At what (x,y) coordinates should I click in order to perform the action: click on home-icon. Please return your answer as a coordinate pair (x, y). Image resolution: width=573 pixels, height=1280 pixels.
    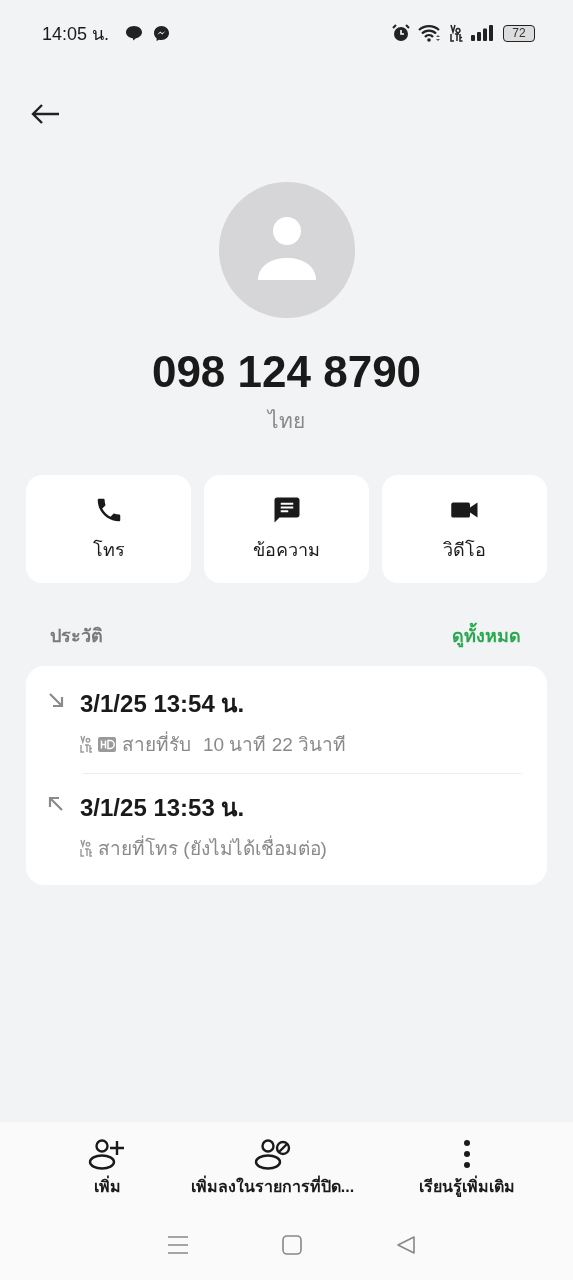
    Looking at the image, I should click on (292, 1245).